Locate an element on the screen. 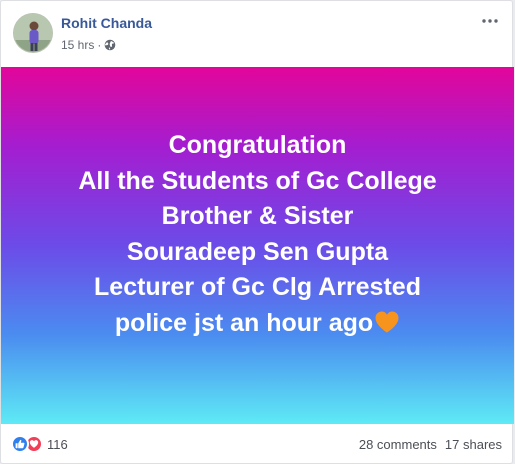 Image resolution: width=515 pixels, height=464 pixels. author-name: Rohit Chanda is located at coordinates (106, 23).